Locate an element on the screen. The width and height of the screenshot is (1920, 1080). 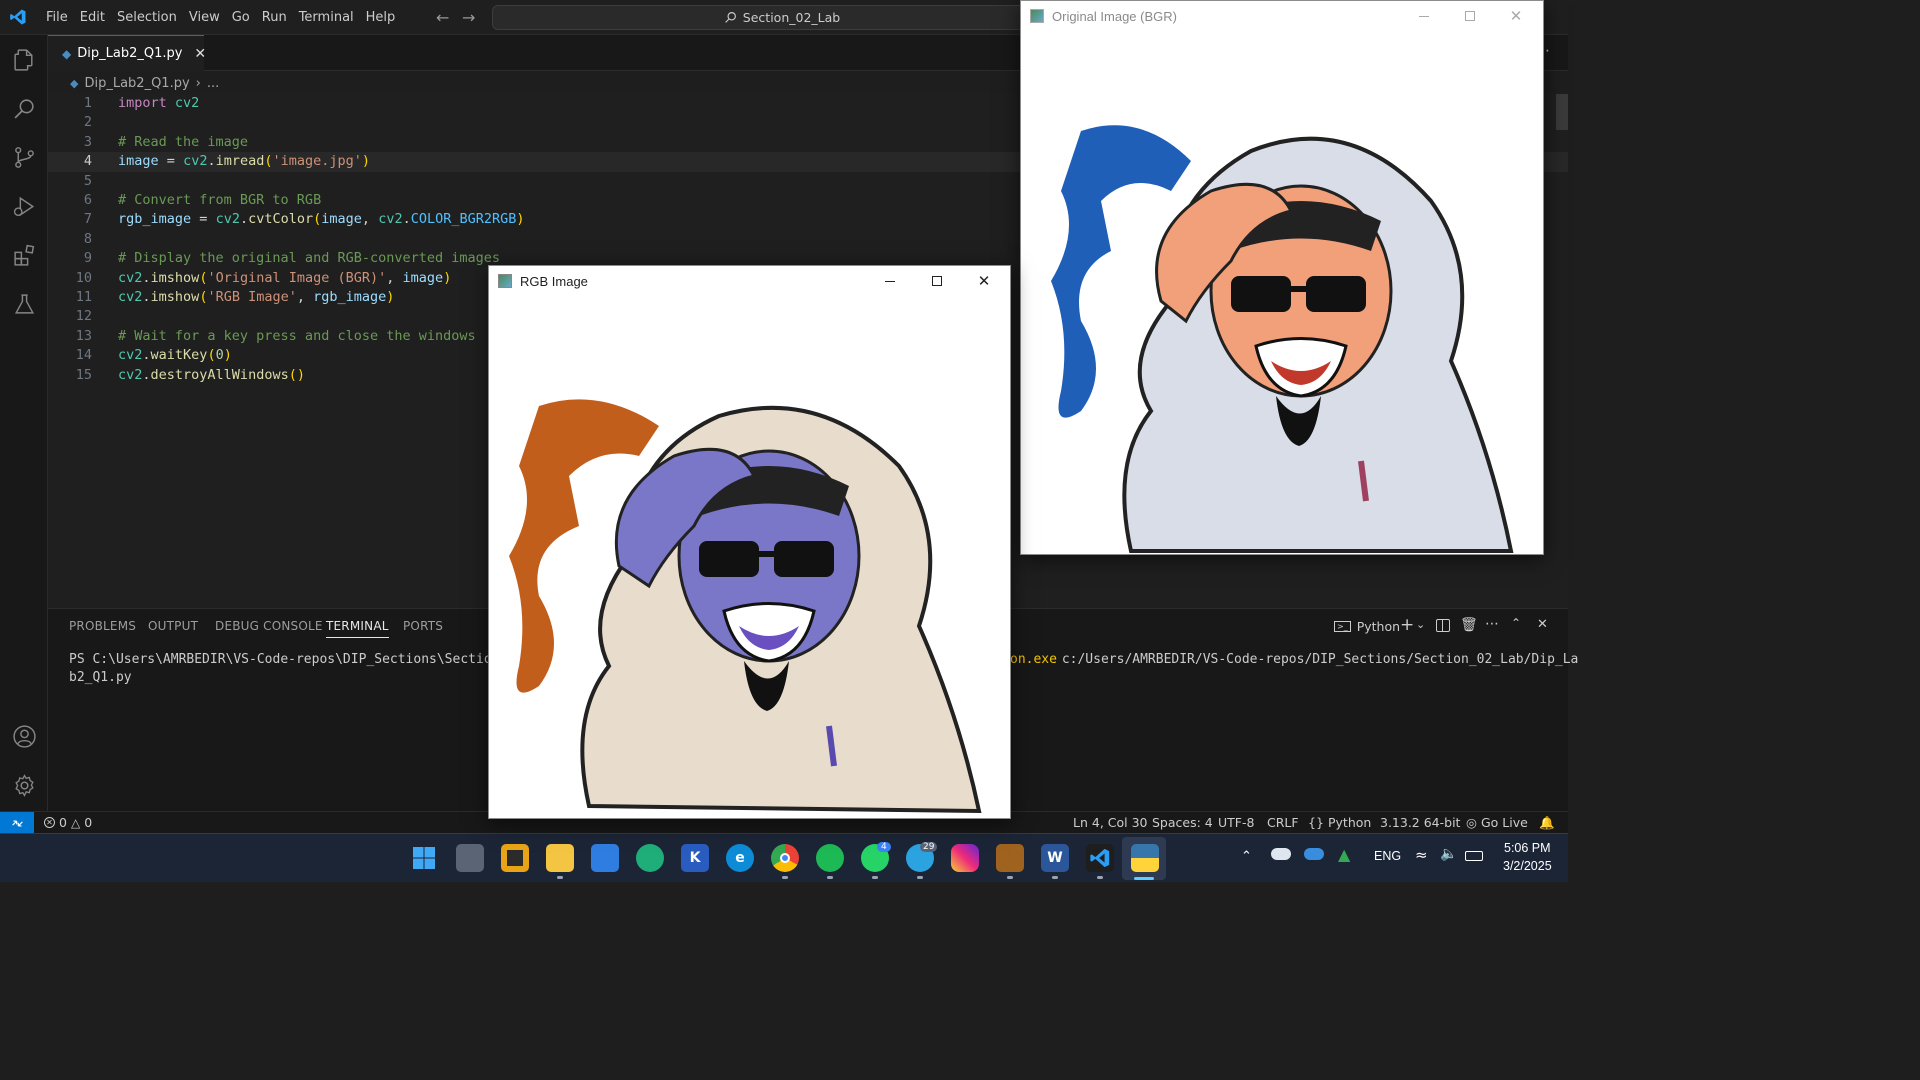
editor-scrollbar is located at coordinates (1562, 112).